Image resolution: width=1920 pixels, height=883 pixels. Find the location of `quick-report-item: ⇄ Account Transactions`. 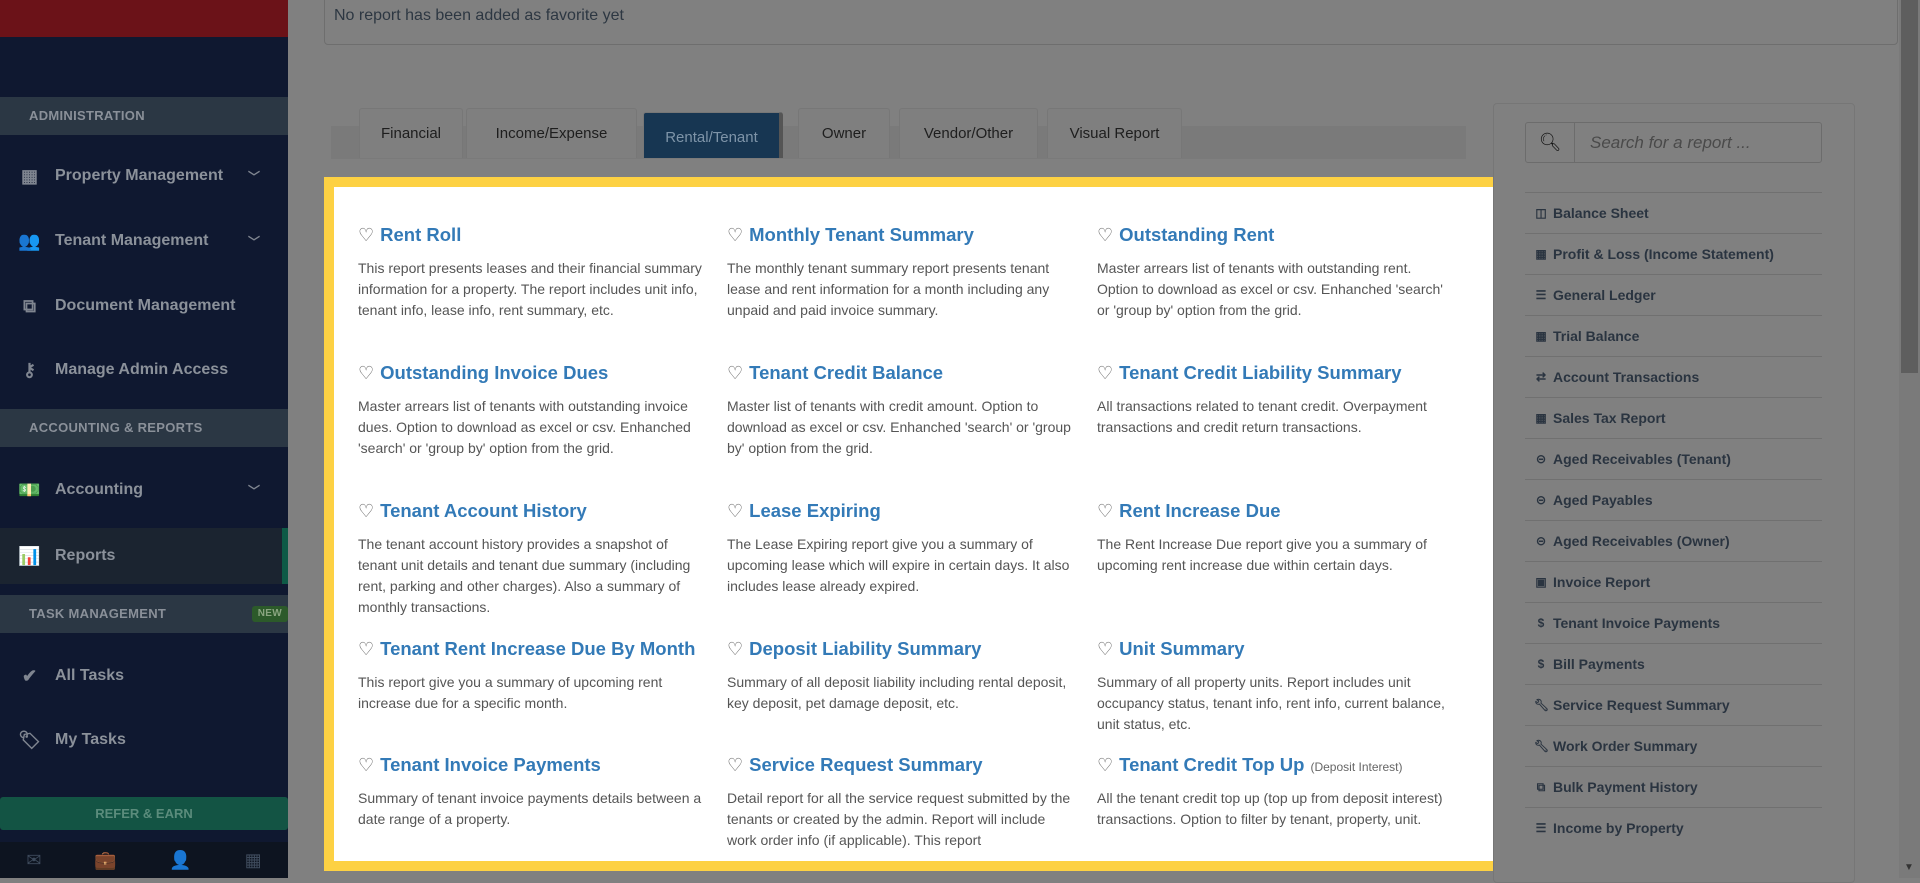

quick-report-item: ⇄ Account Transactions is located at coordinates (1673, 376).